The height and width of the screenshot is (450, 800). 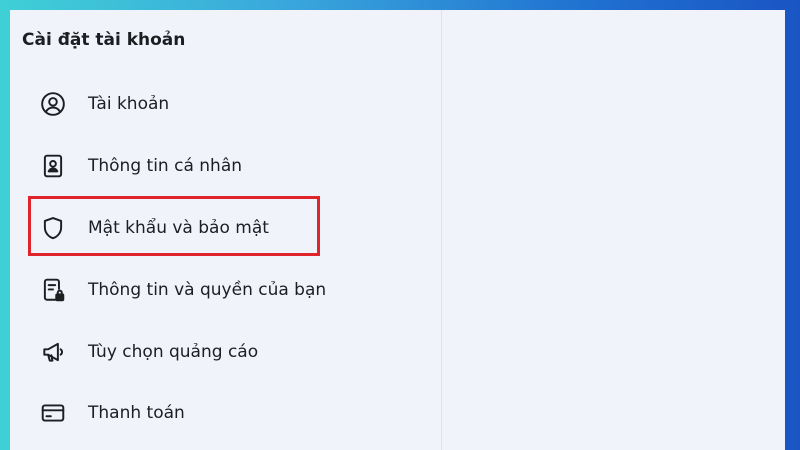 What do you see at coordinates (129, 104) in the screenshot?
I see `menu-item-label: Tài khoản` at bounding box center [129, 104].